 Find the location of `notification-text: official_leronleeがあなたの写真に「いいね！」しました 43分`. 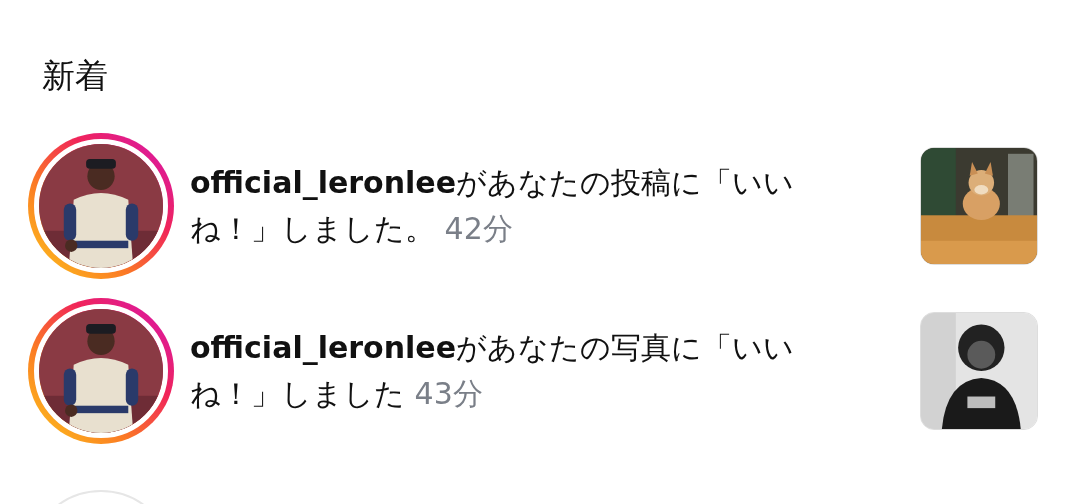

notification-text: official_leronleeがあなたの写真に「いいね！」しました 43分 is located at coordinates (493, 371).